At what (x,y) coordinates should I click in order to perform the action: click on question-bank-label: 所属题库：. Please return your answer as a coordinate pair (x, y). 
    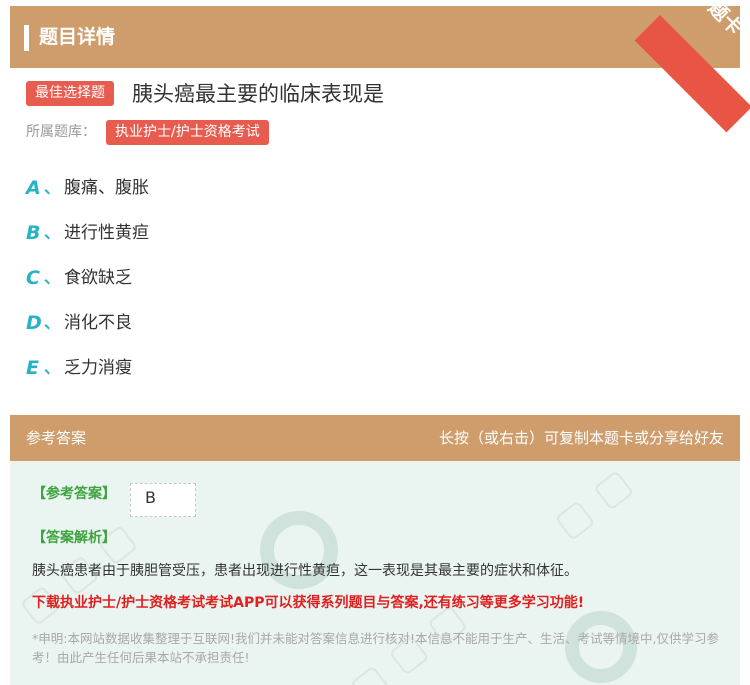
    Looking at the image, I should click on (61, 132).